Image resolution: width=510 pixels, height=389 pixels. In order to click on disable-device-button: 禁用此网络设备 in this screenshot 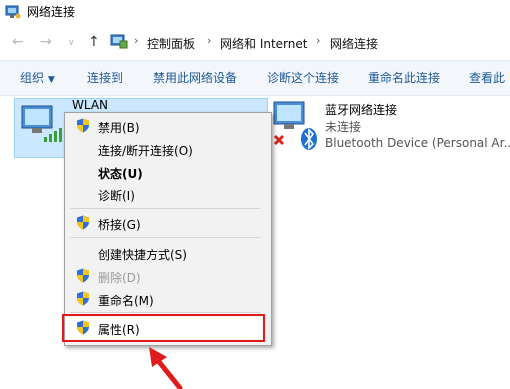, I will do `click(195, 77)`.